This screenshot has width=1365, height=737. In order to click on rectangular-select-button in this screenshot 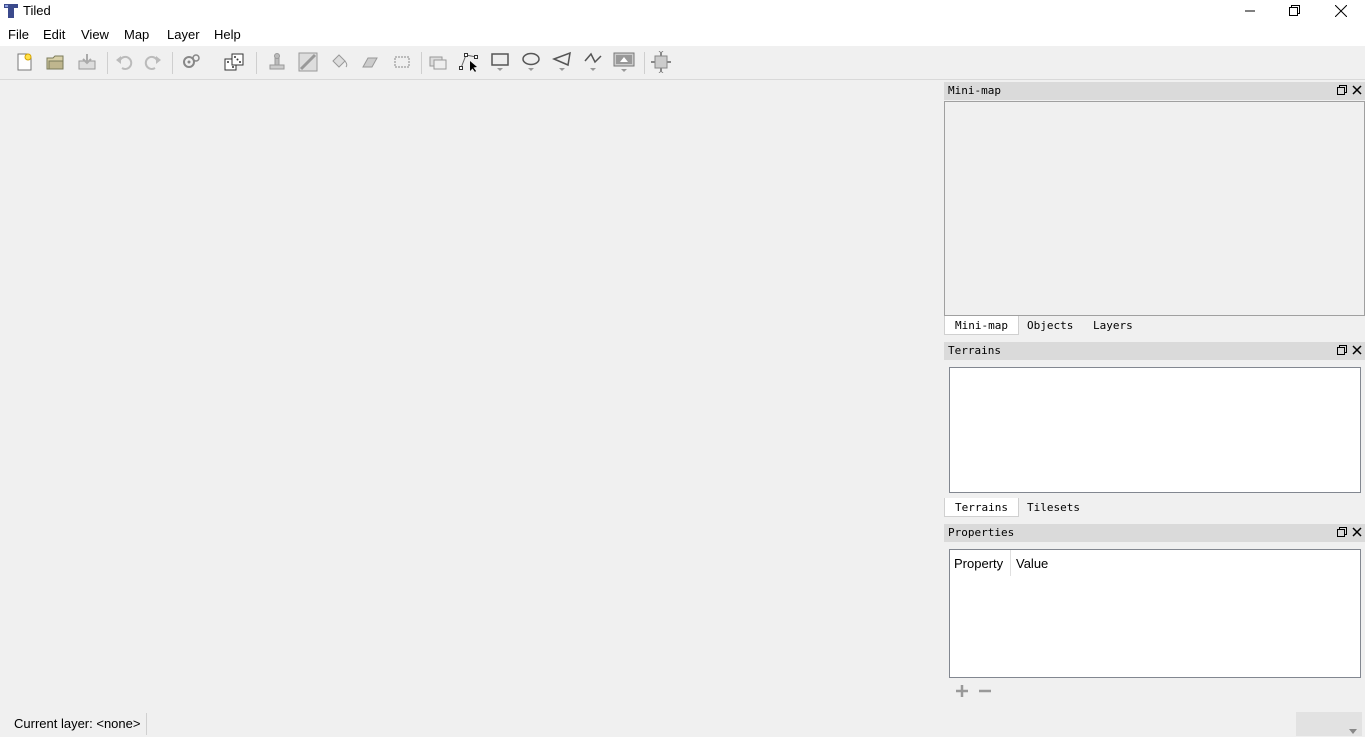, I will do `click(402, 63)`.